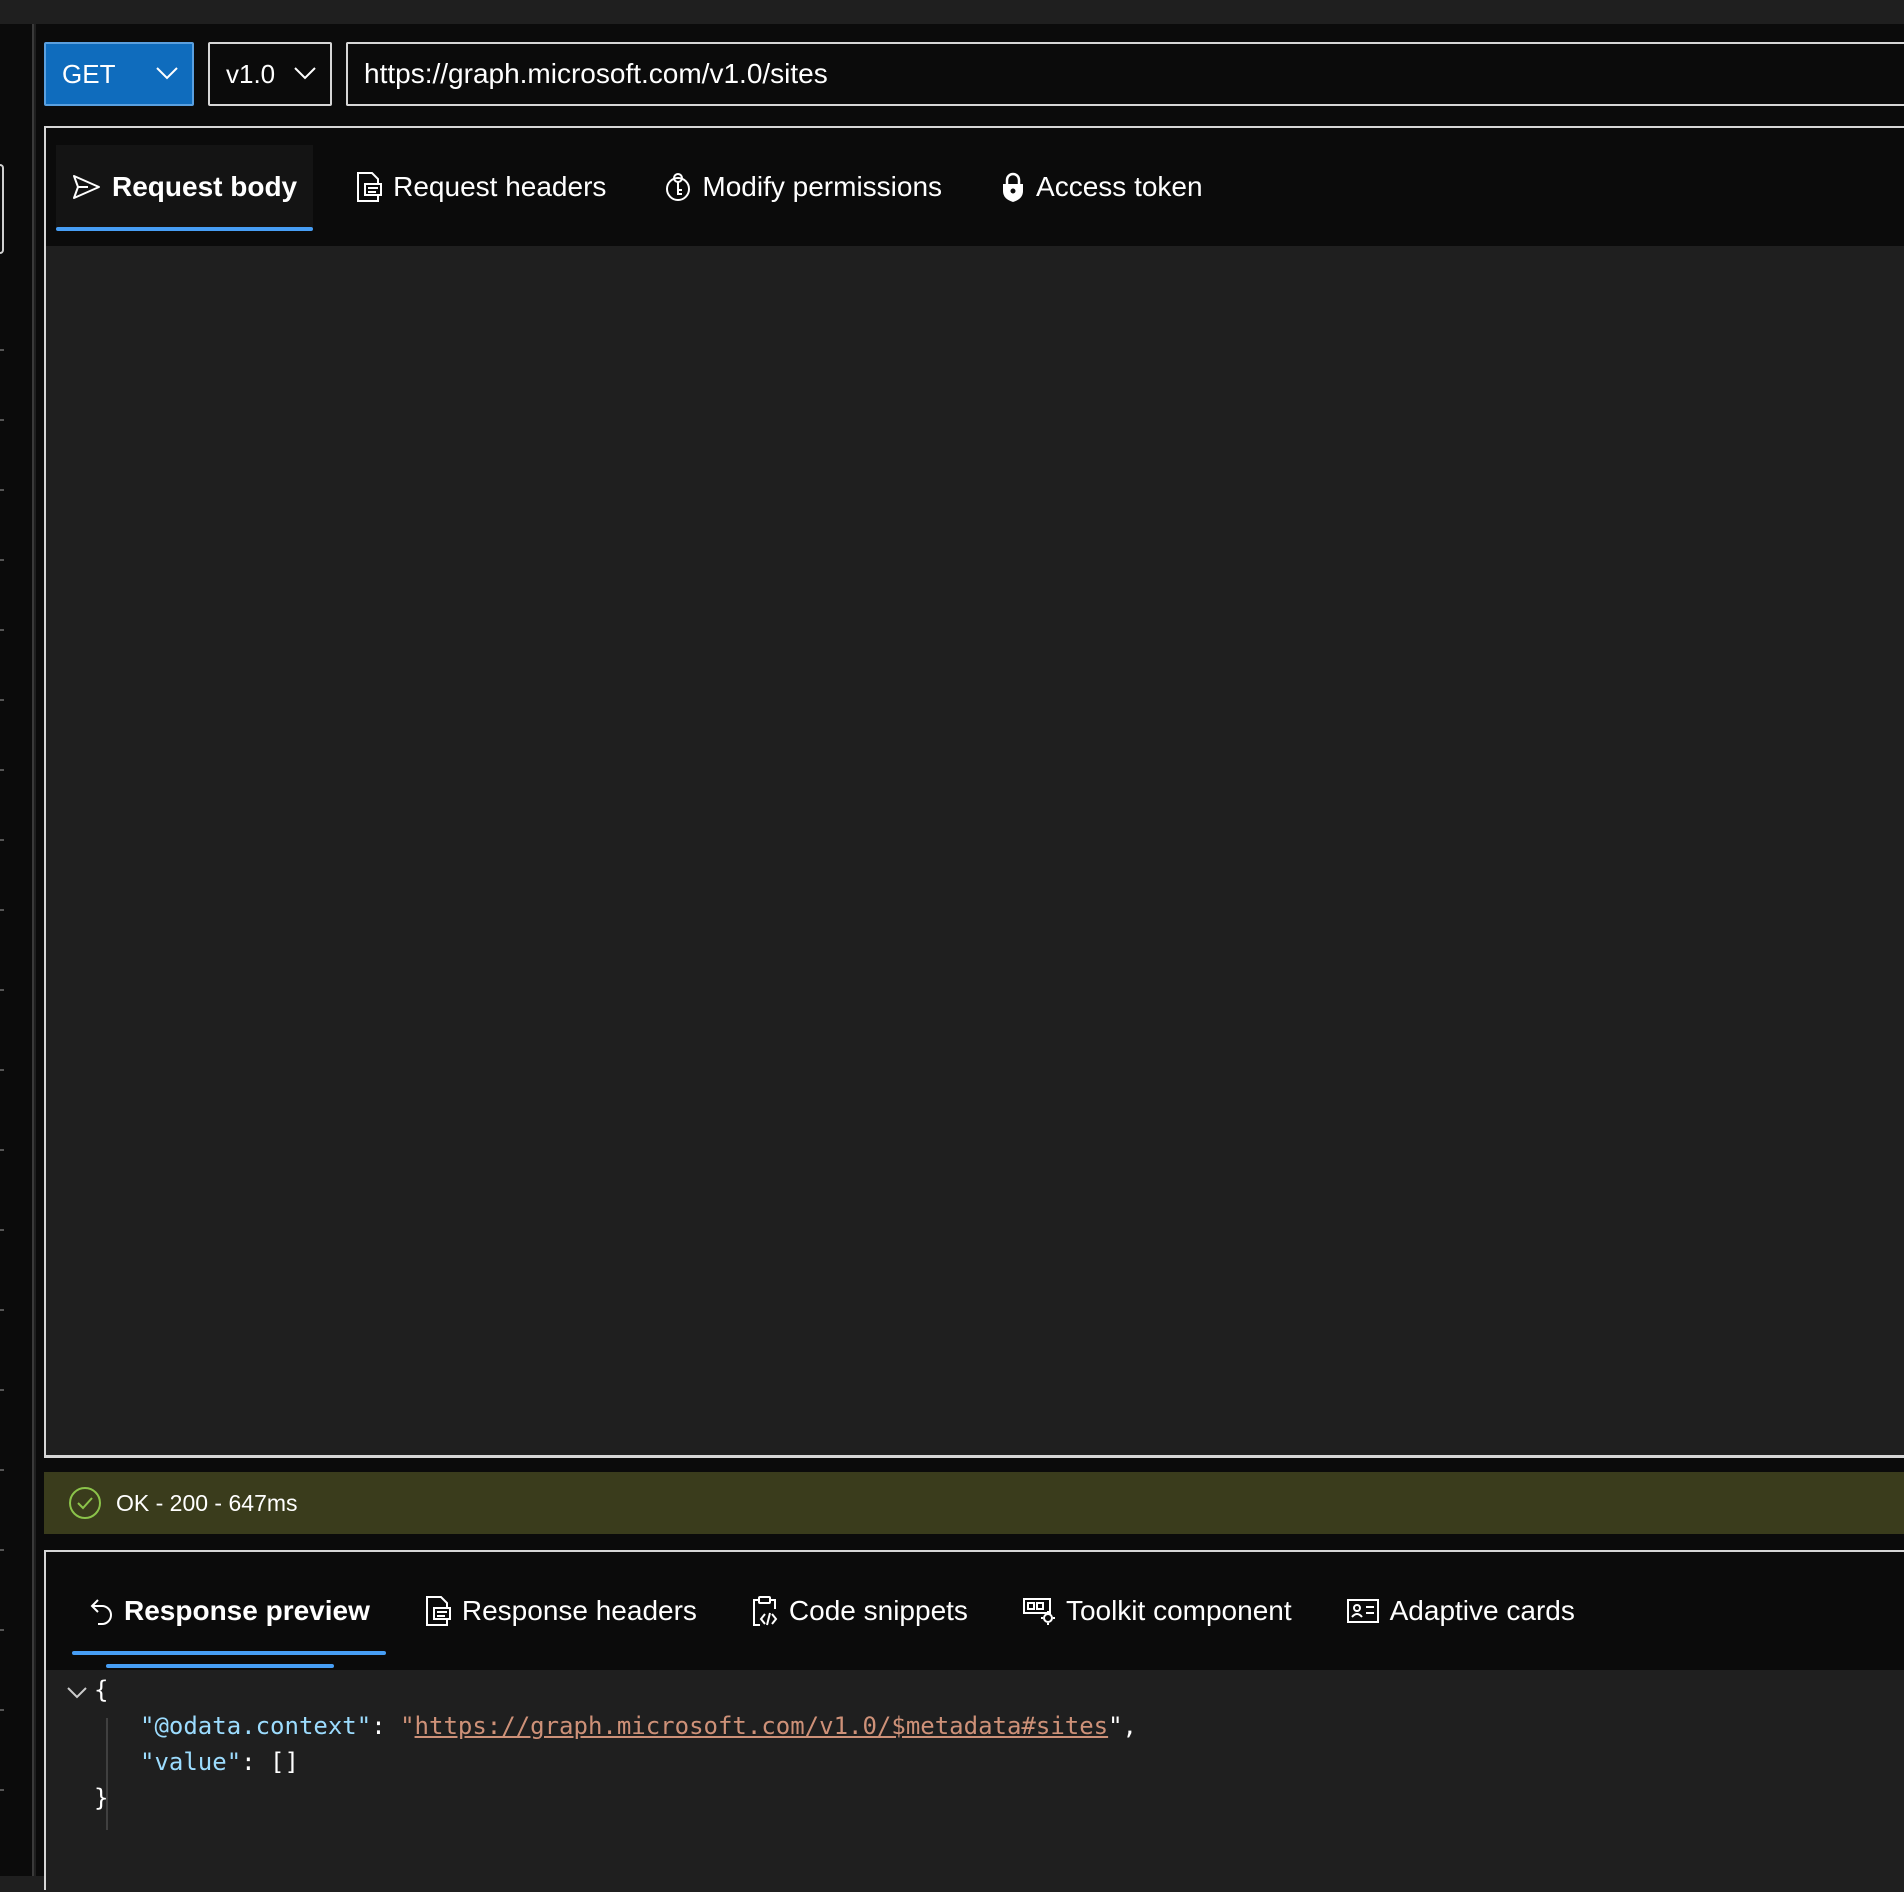 This screenshot has width=1904, height=1892. Describe the element at coordinates (2, 209) in the screenshot. I see `sidebar-collapse-handle` at that location.